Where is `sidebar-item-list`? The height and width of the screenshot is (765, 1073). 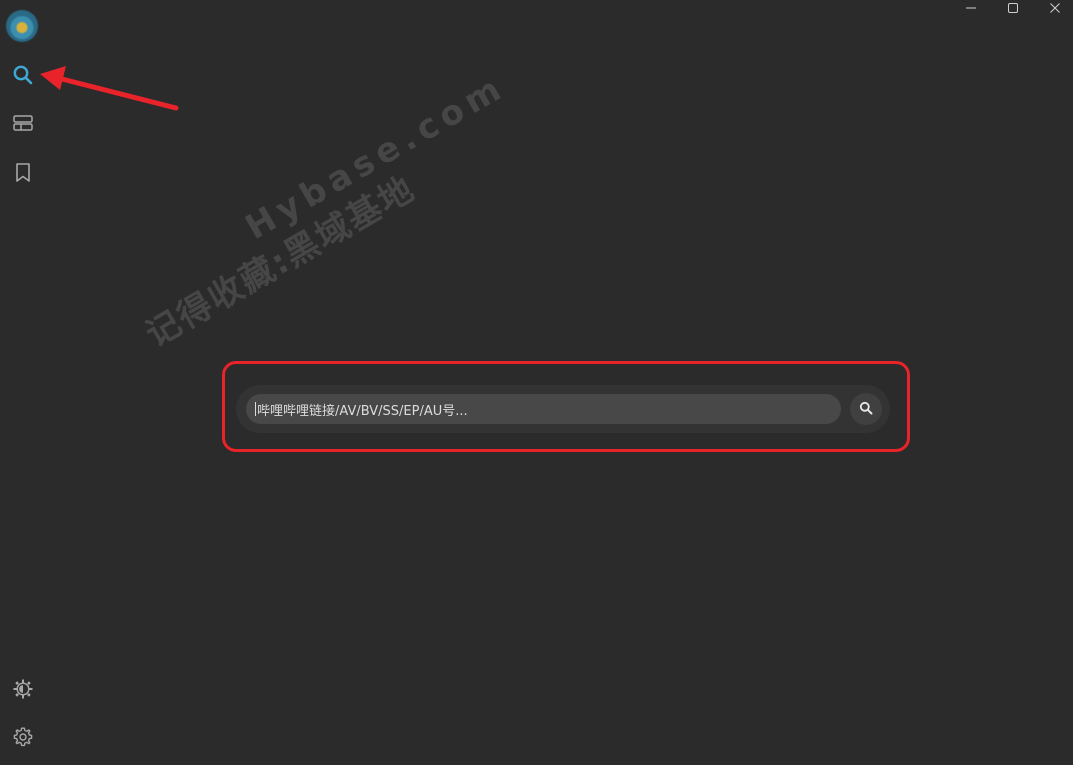
sidebar-item-list is located at coordinates (23, 123).